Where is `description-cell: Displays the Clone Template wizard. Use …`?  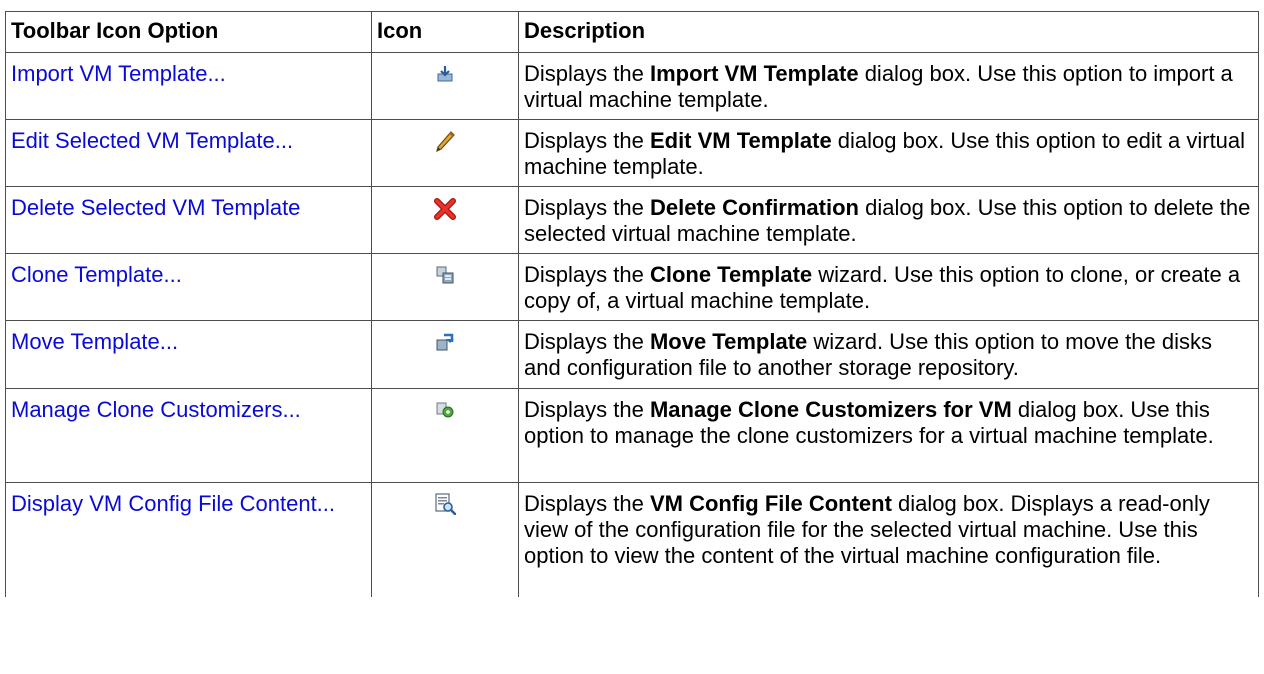
description-cell: Displays the Clone Template wizard. Use … is located at coordinates (888, 287).